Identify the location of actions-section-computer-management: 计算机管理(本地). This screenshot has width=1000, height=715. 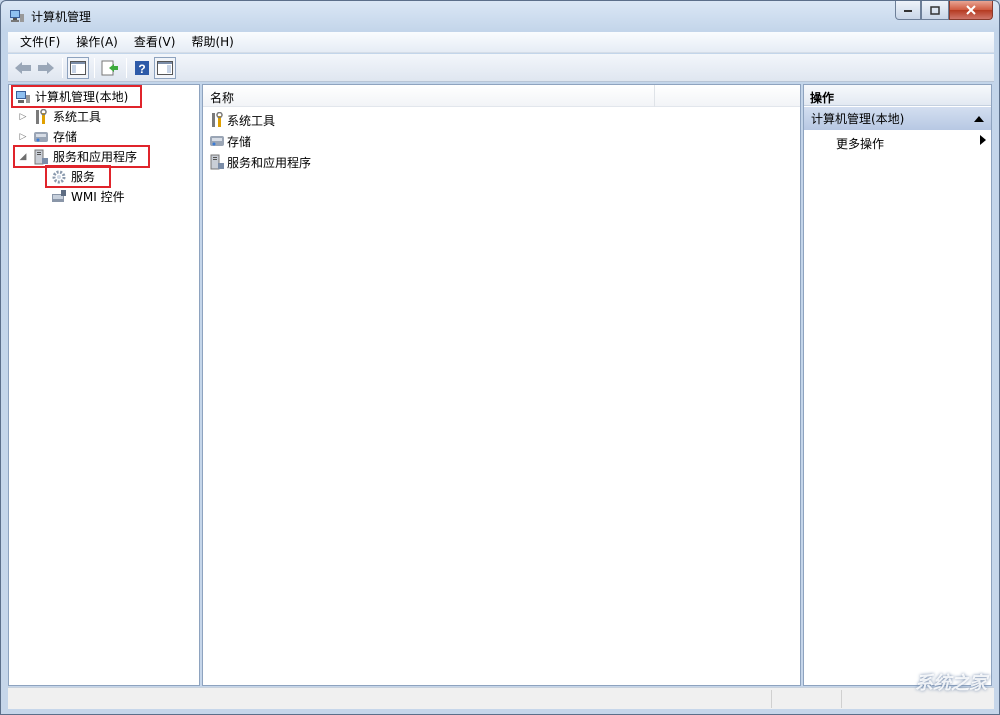
(897, 118).